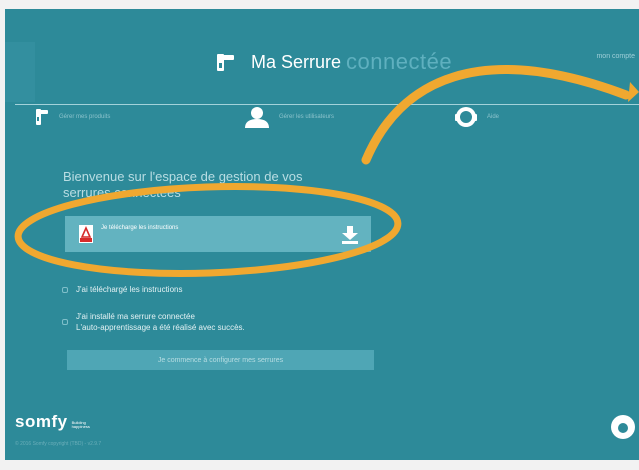 The image size is (639, 470). Describe the element at coordinates (85, 117) in the screenshot. I see `nav-item-label: Gérer mes produits` at that location.